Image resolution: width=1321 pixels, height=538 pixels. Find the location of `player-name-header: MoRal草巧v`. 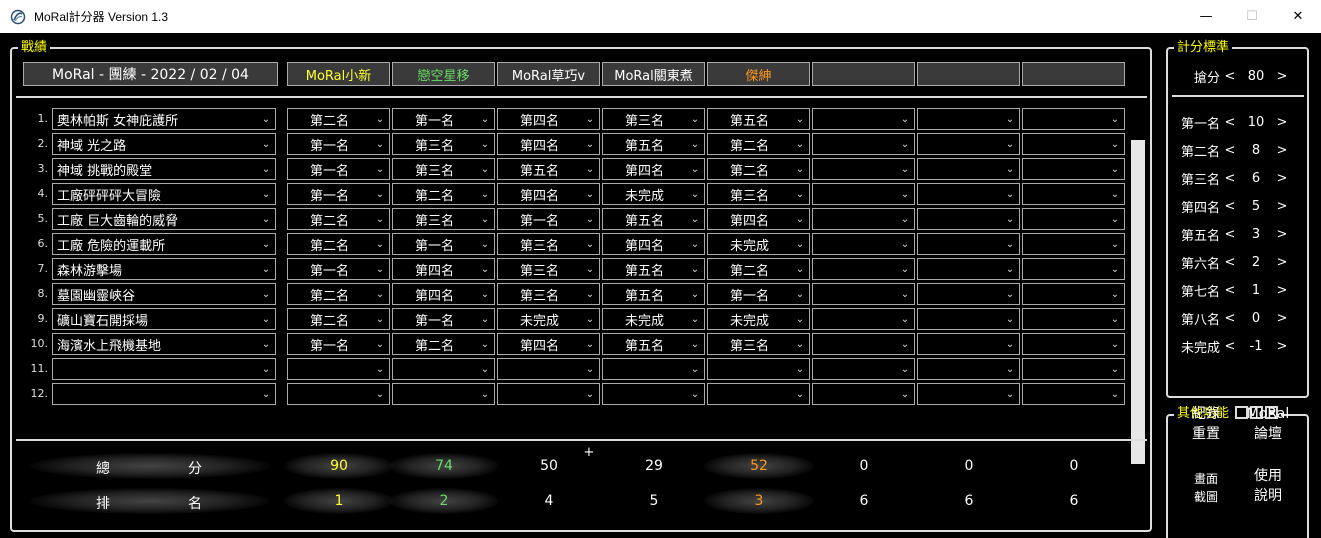

player-name-header: MoRal草巧v is located at coordinates (548, 74).